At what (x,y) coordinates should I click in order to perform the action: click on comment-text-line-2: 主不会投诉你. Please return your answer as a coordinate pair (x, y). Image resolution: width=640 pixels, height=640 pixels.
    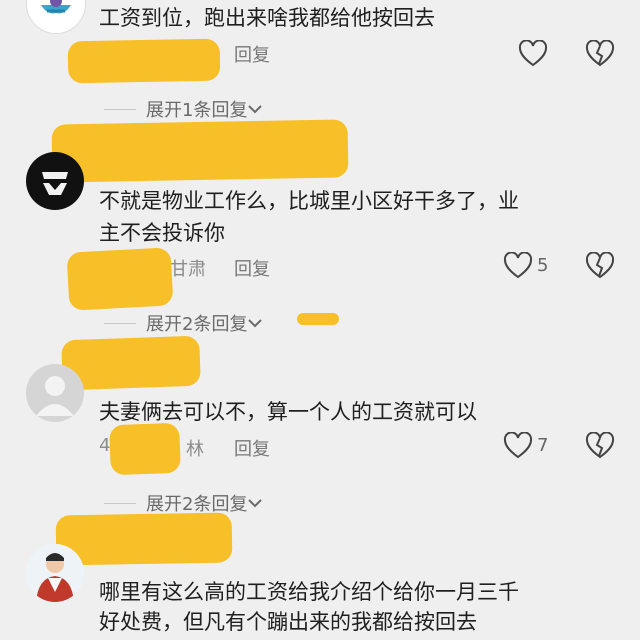
    Looking at the image, I should click on (162, 233).